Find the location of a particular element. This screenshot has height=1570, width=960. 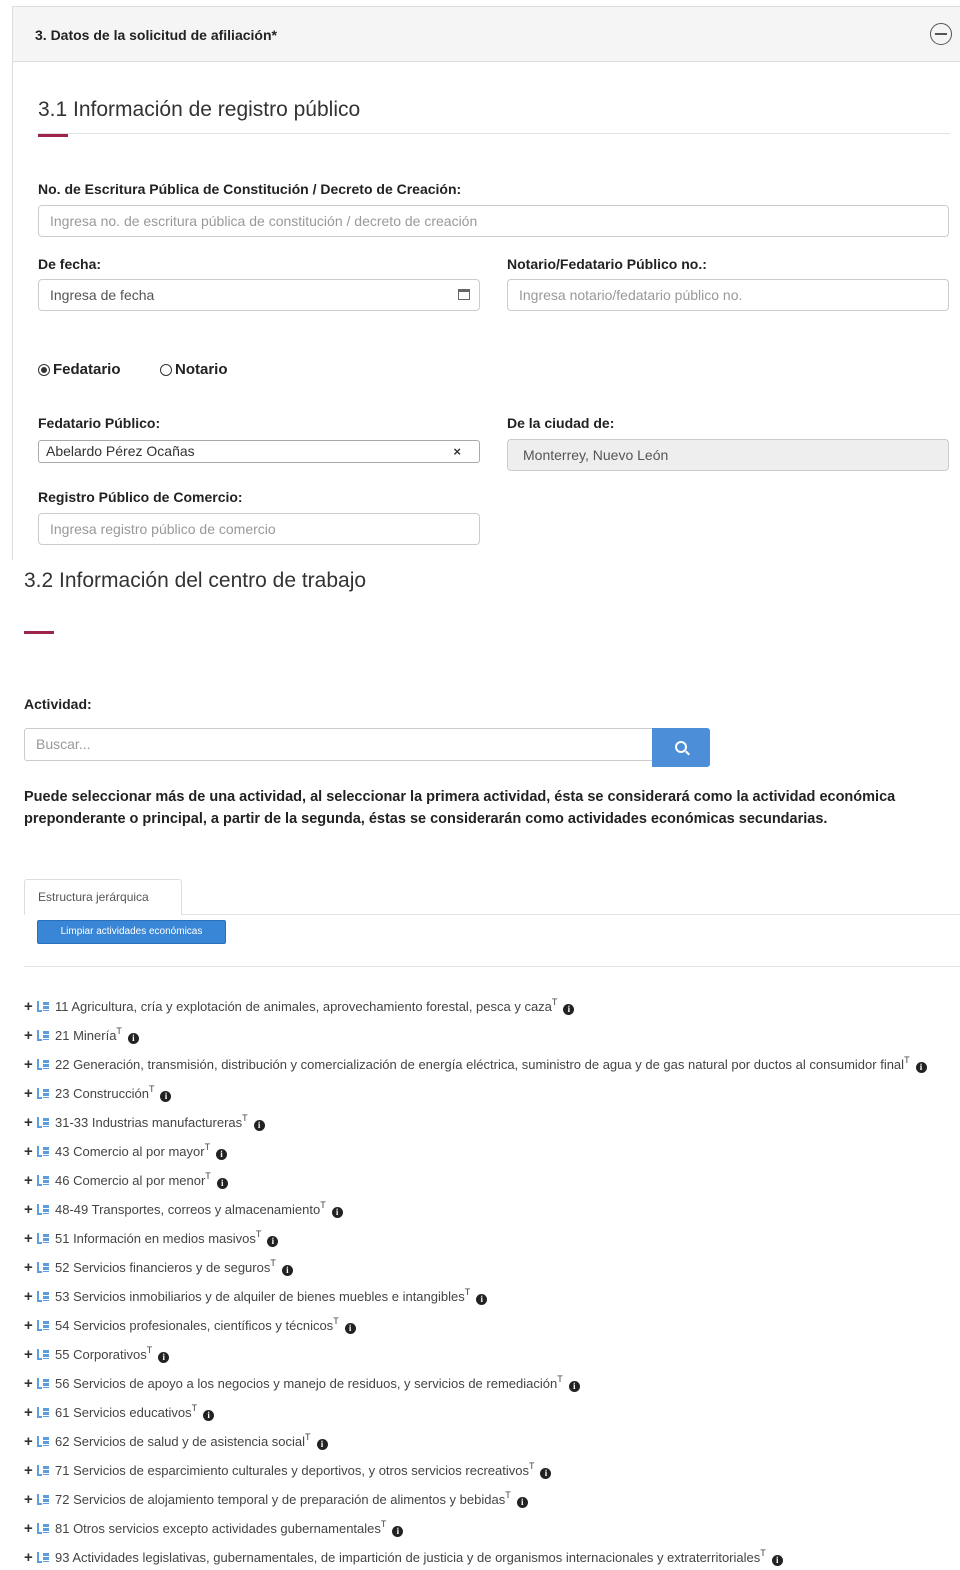

tree-node: +55 CorporativosTi is located at coordinates (492, 1352).